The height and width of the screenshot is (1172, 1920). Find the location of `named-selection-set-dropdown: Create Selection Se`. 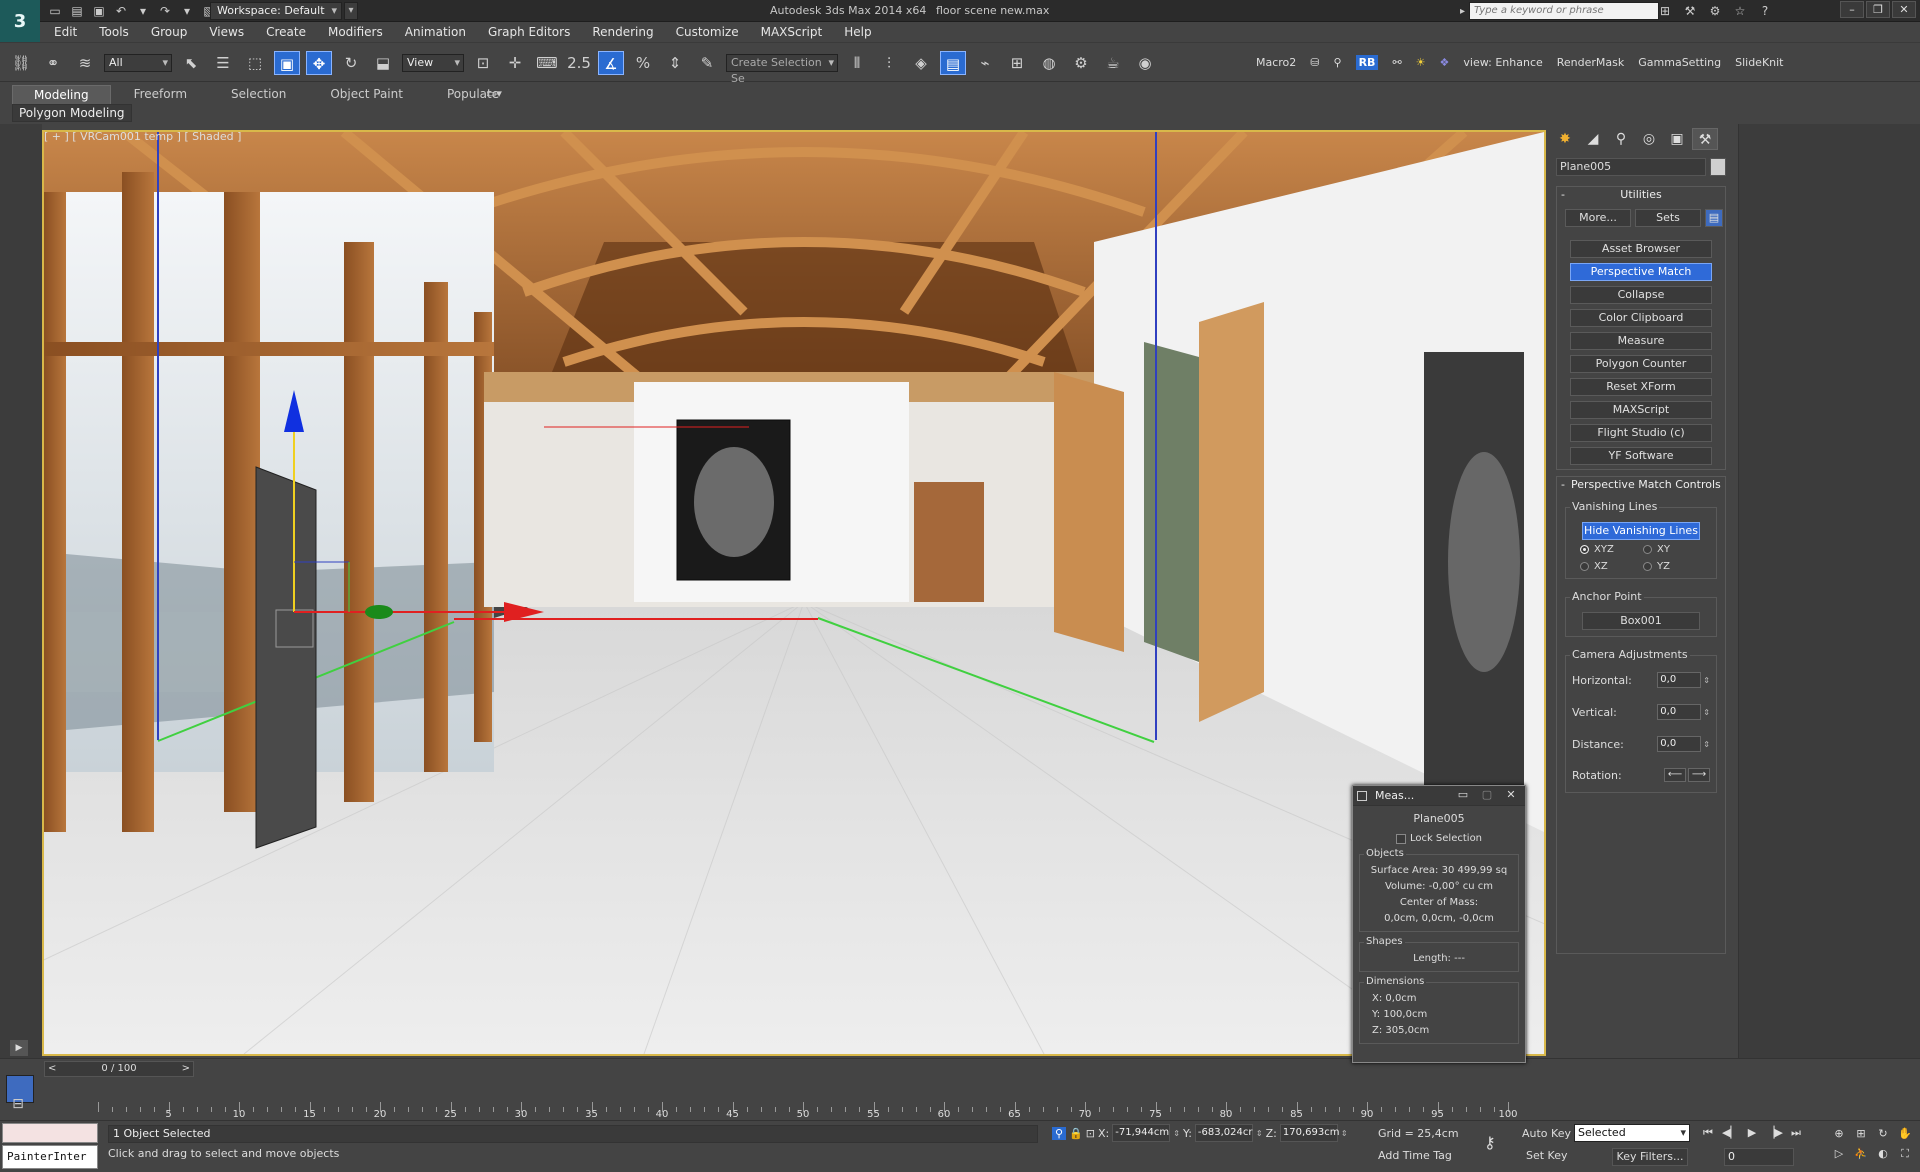

named-selection-set-dropdown: Create Selection Se is located at coordinates (782, 69).